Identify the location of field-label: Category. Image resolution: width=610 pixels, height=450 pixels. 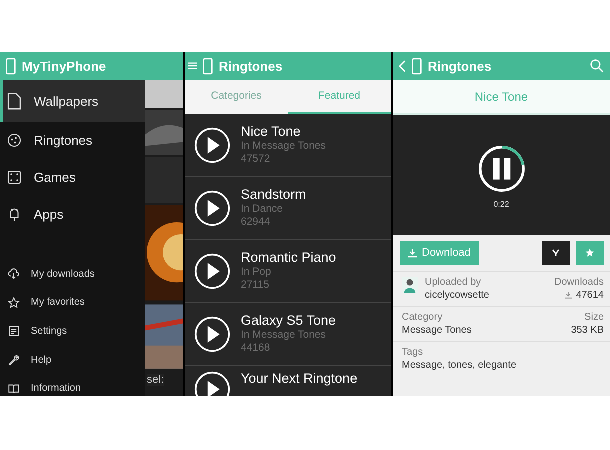
(423, 317).